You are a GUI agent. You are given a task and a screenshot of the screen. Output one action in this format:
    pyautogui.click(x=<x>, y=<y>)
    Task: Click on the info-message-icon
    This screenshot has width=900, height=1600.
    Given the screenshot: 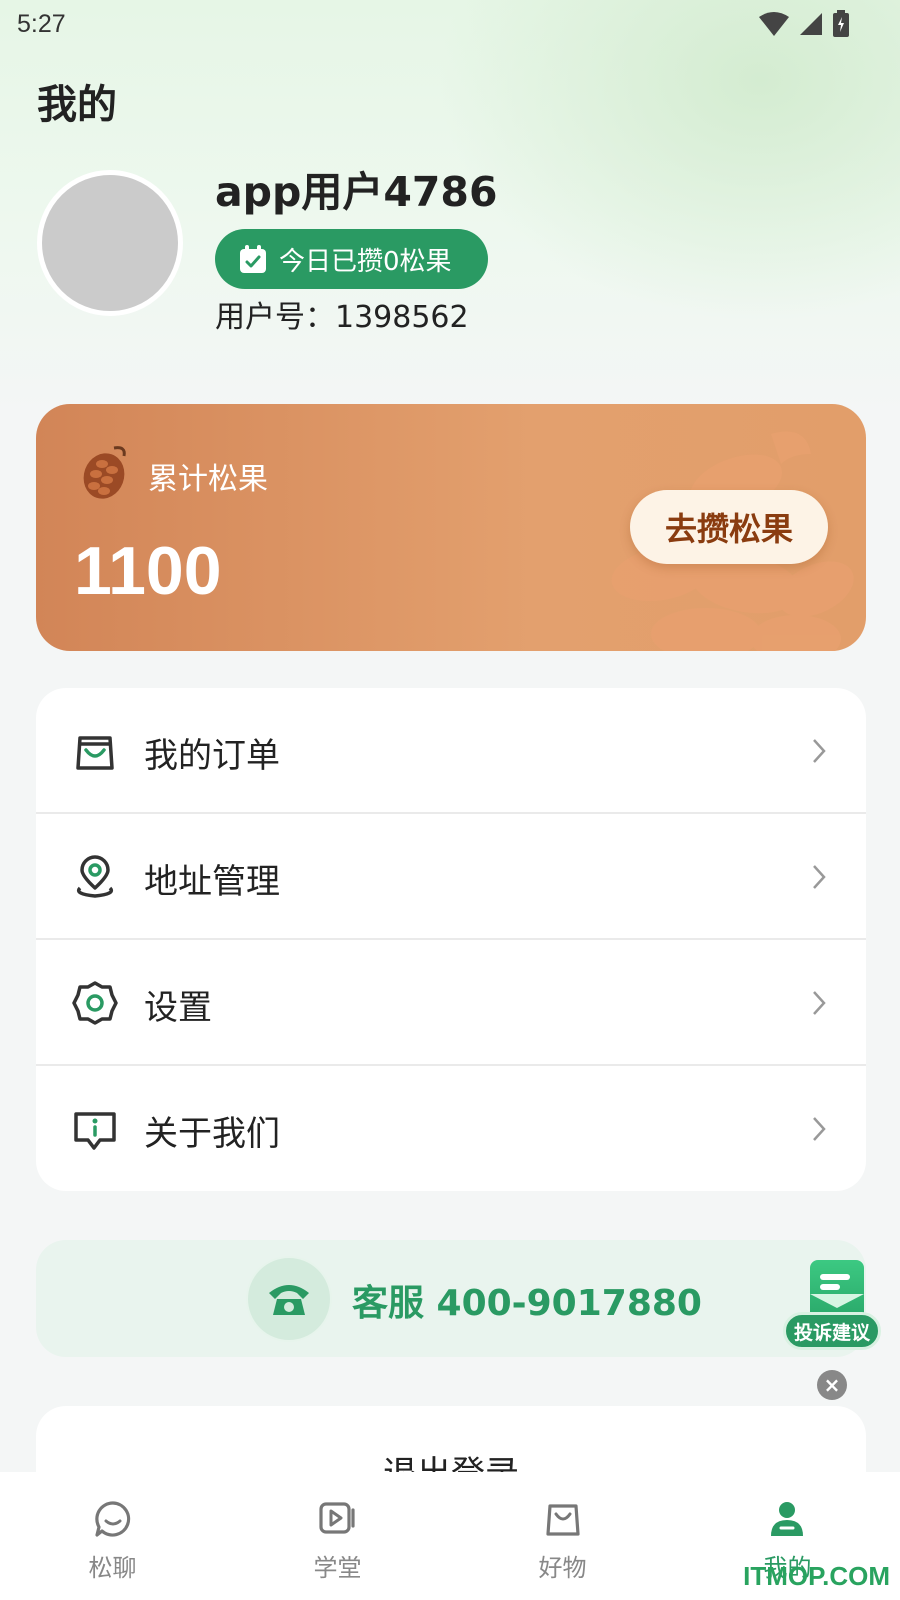 What is the action you would take?
    pyautogui.click(x=95, y=1131)
    